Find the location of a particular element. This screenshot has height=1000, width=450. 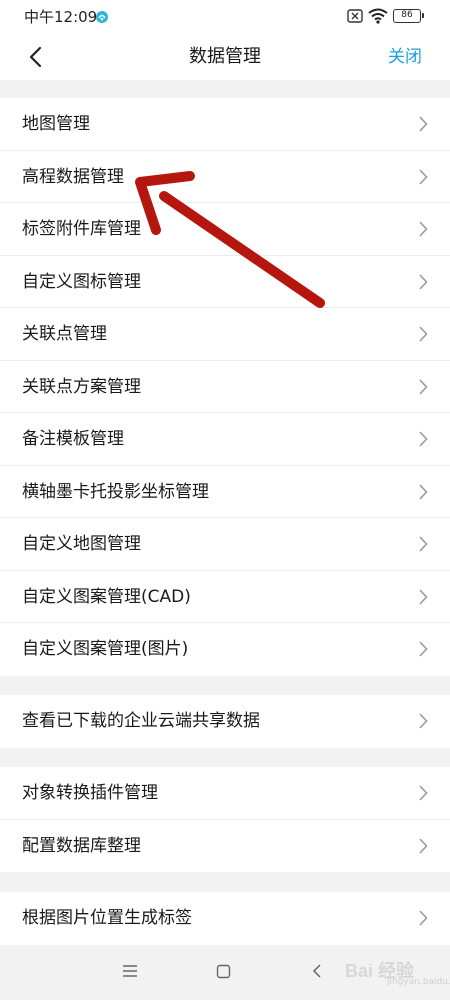

back-icon is located at coordinates (317, 971).